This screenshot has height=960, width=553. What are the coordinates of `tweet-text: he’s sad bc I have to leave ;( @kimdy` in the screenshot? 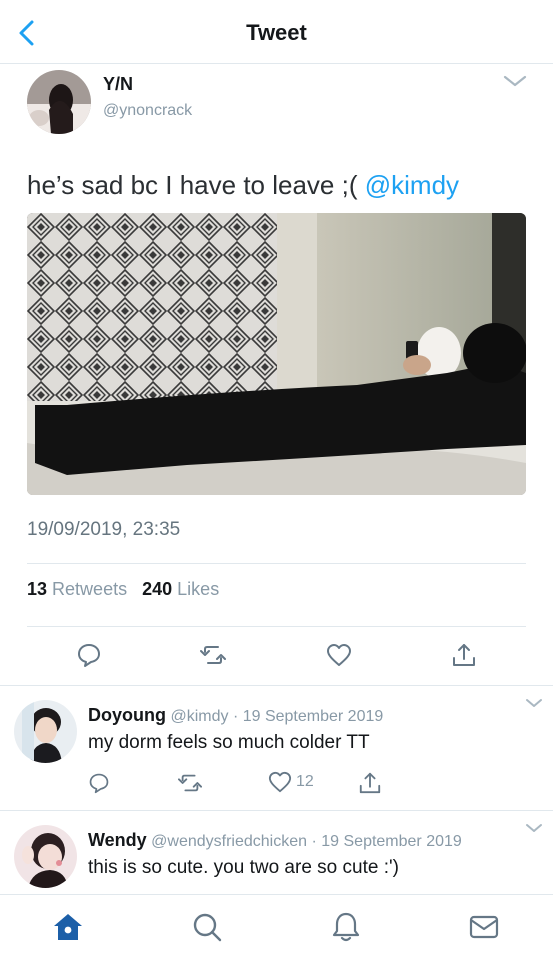 It's located at (243, 185).